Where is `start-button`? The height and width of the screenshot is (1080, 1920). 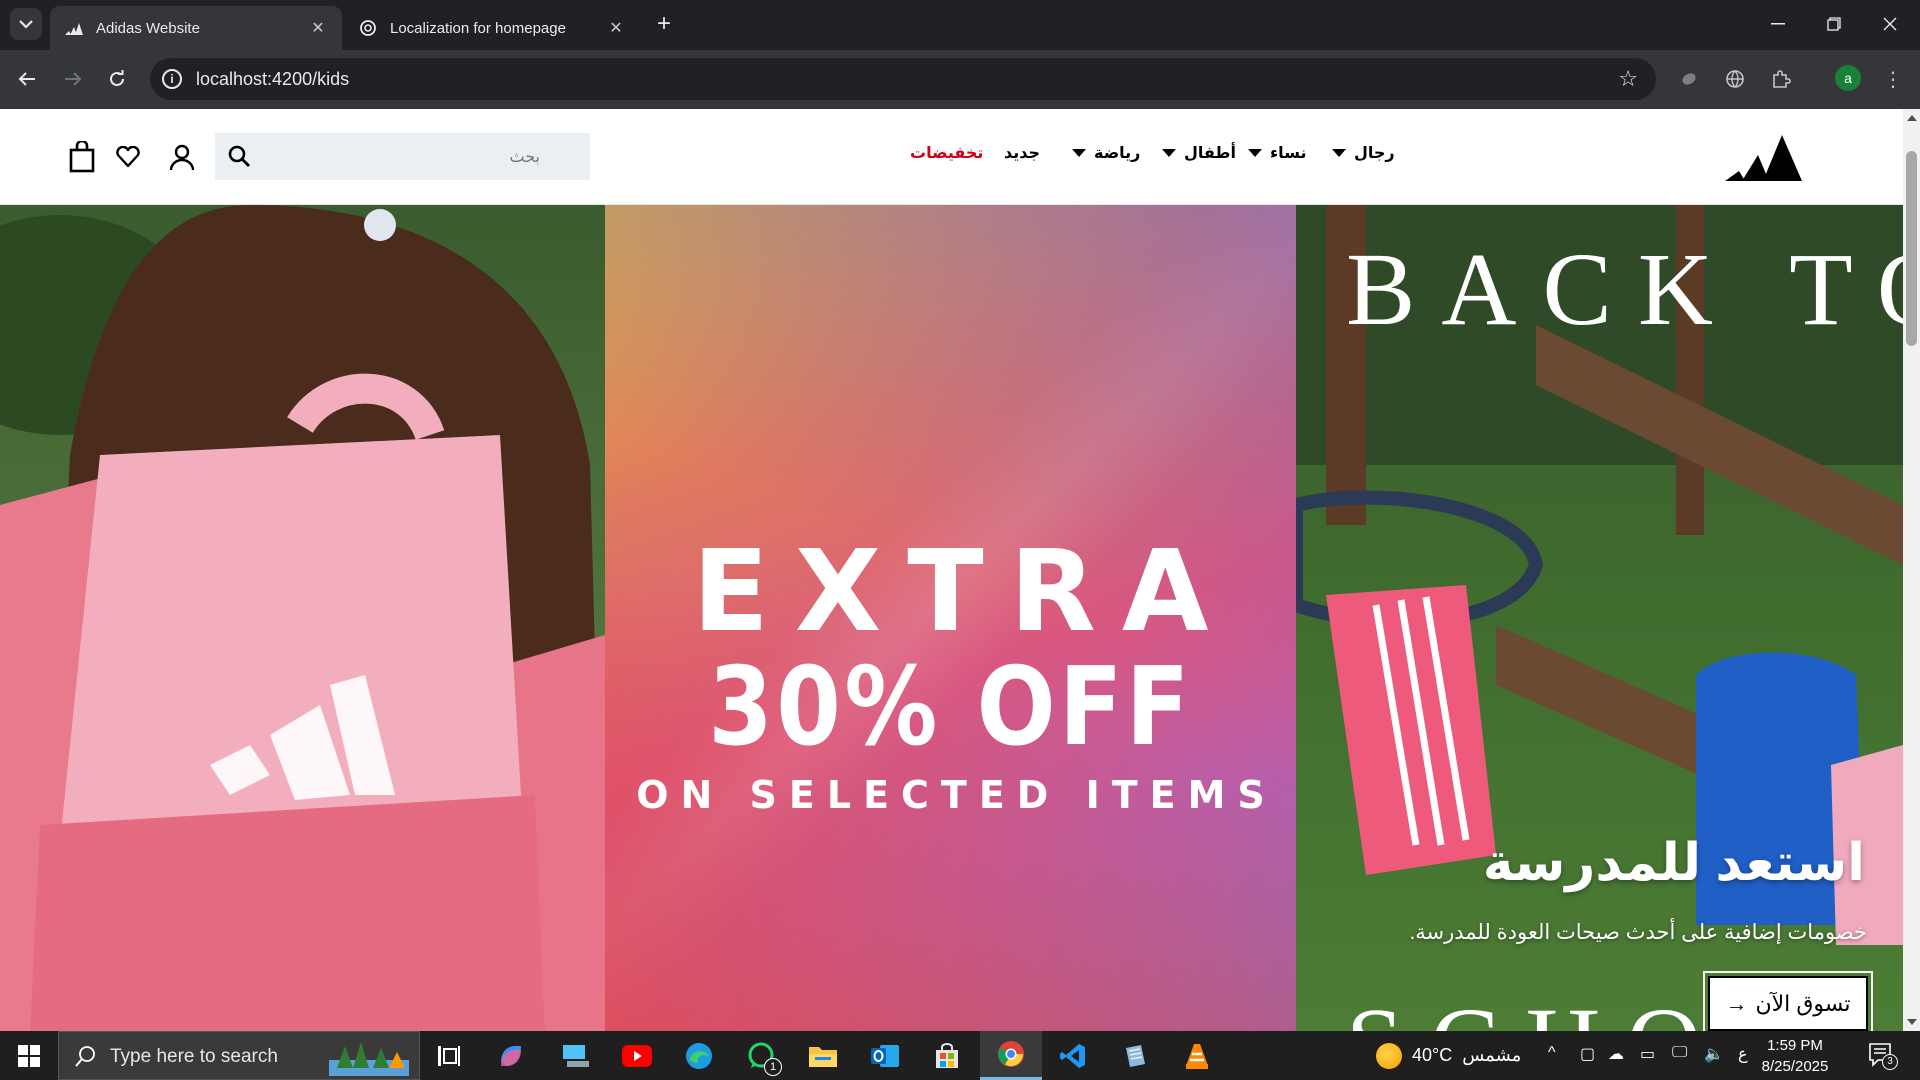 start-button is located at coordinates (29, 1055).